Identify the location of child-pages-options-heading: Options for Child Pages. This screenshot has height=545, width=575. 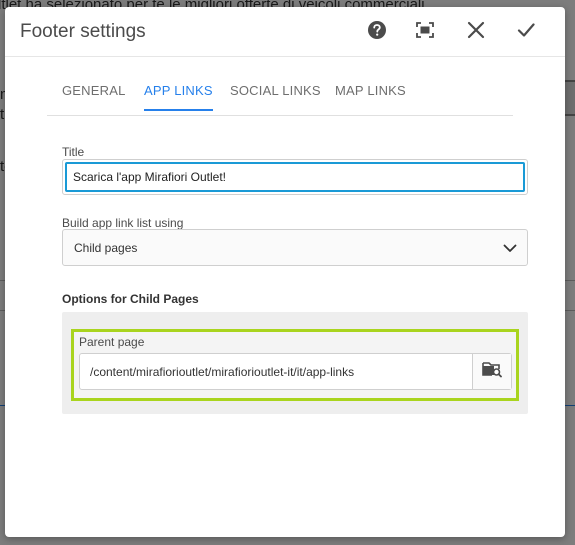
(130, 299).